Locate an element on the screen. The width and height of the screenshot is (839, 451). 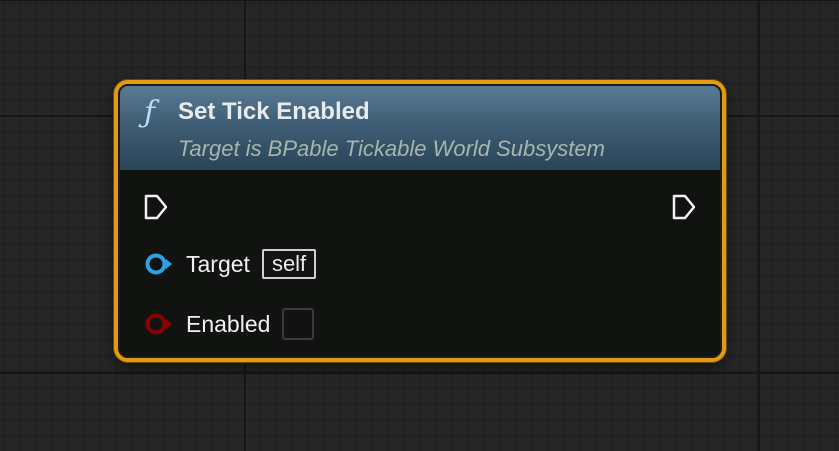
boolean-pin-icon is located at coordinates (159, 324).